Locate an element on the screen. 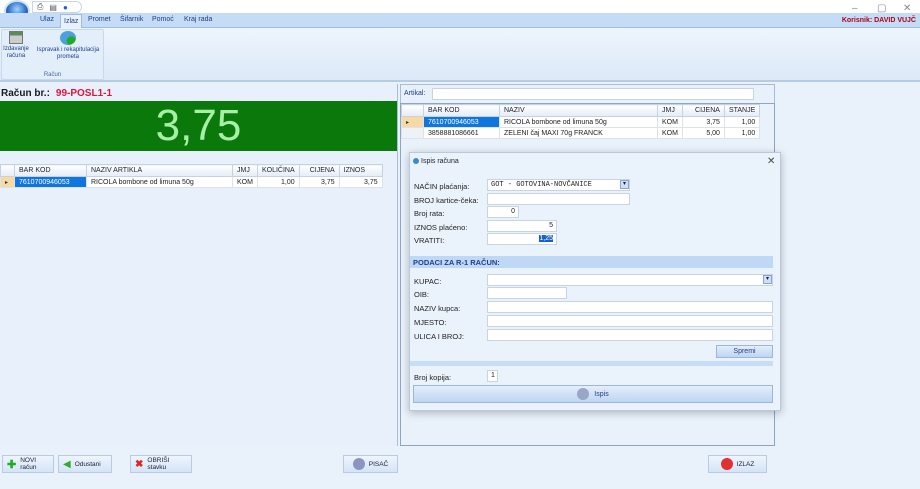 Image resolution: width=920 pixels, height=489 pixels. tab-promet: Promet is located at coordinates (99, 19).